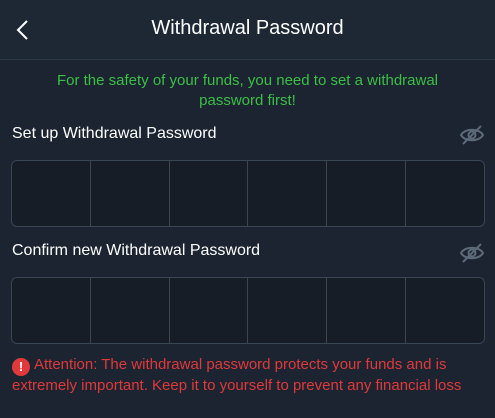 The height and width of the screenshot is (418, 495). I want to click on page-title: Withdrawal Password, so click(247, 28).